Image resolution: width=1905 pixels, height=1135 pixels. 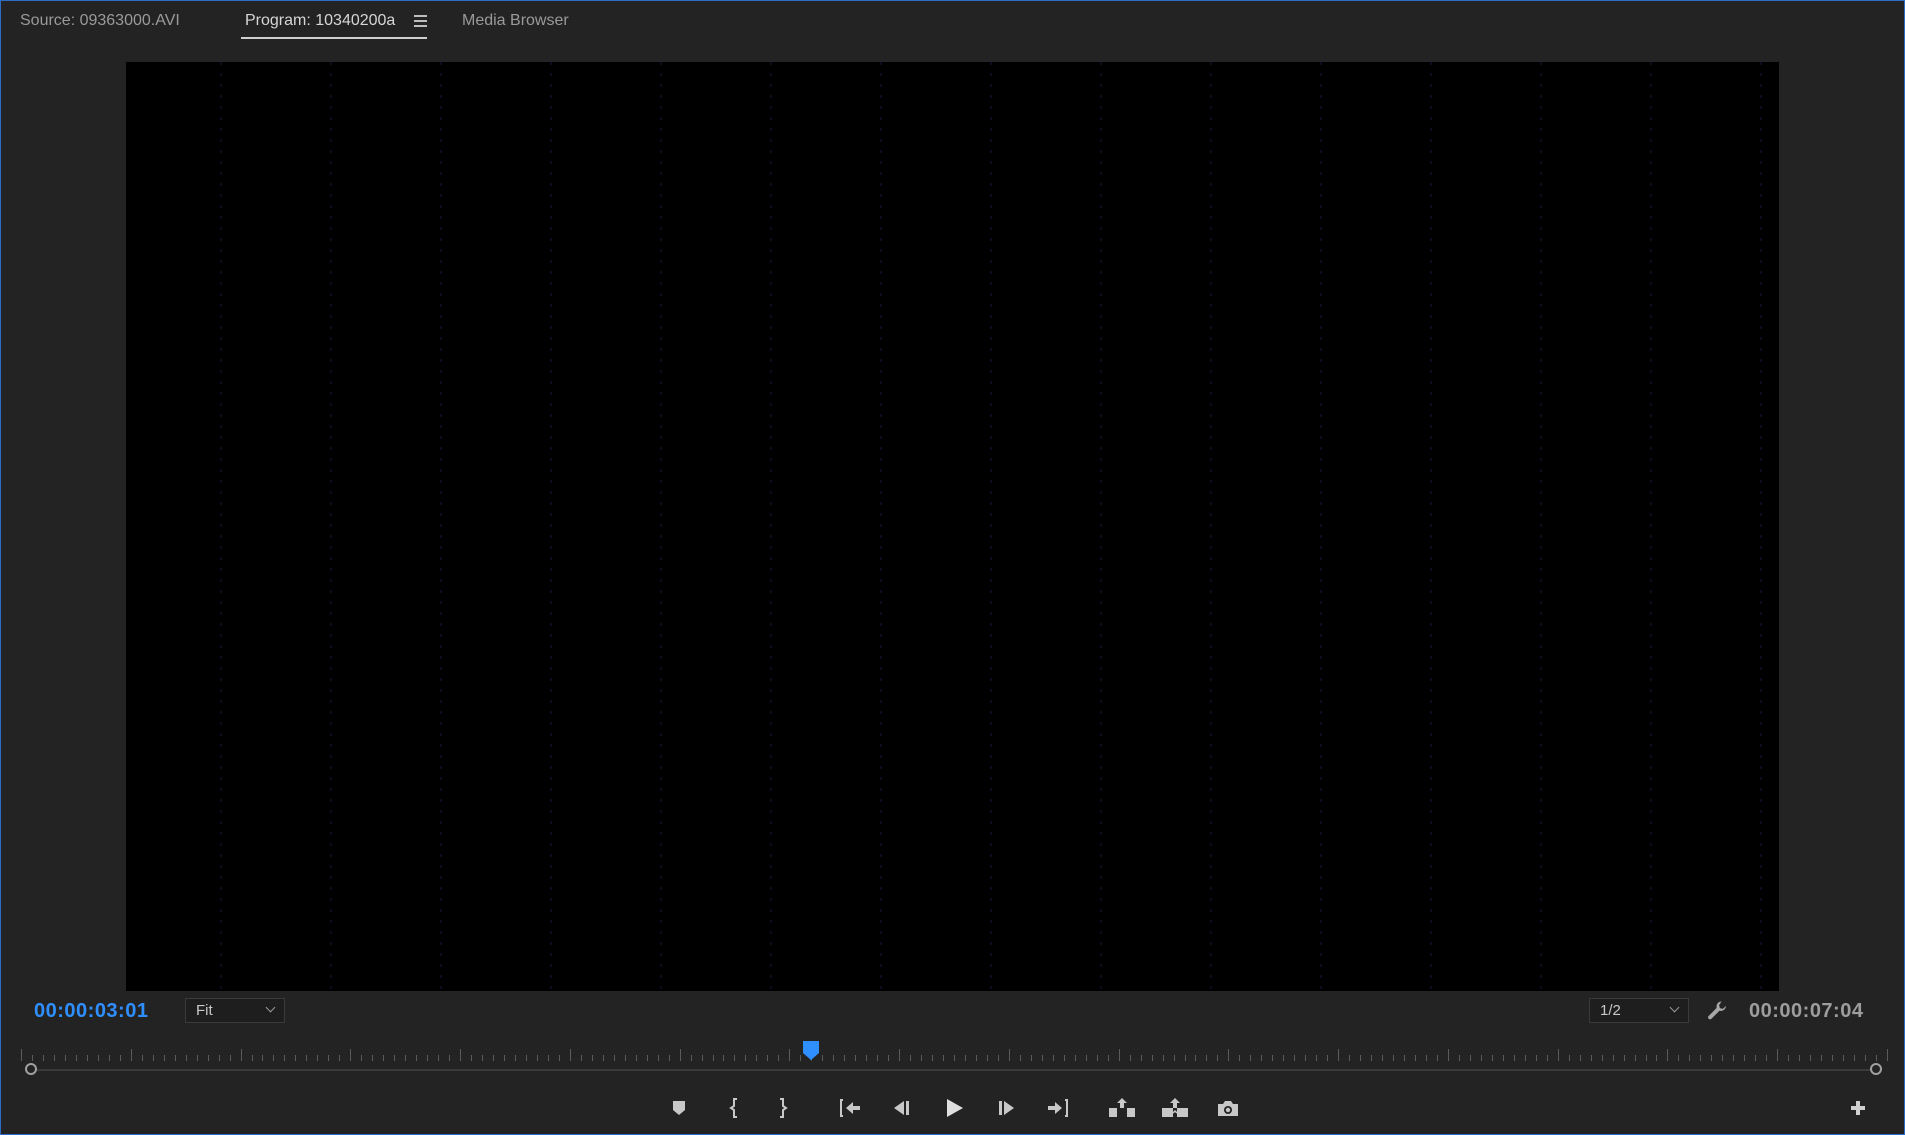 What do you see at coordinates (954, 1070) in the screenshot?
I see `zoom-scrollbar` at bounding box center [954, 1070].